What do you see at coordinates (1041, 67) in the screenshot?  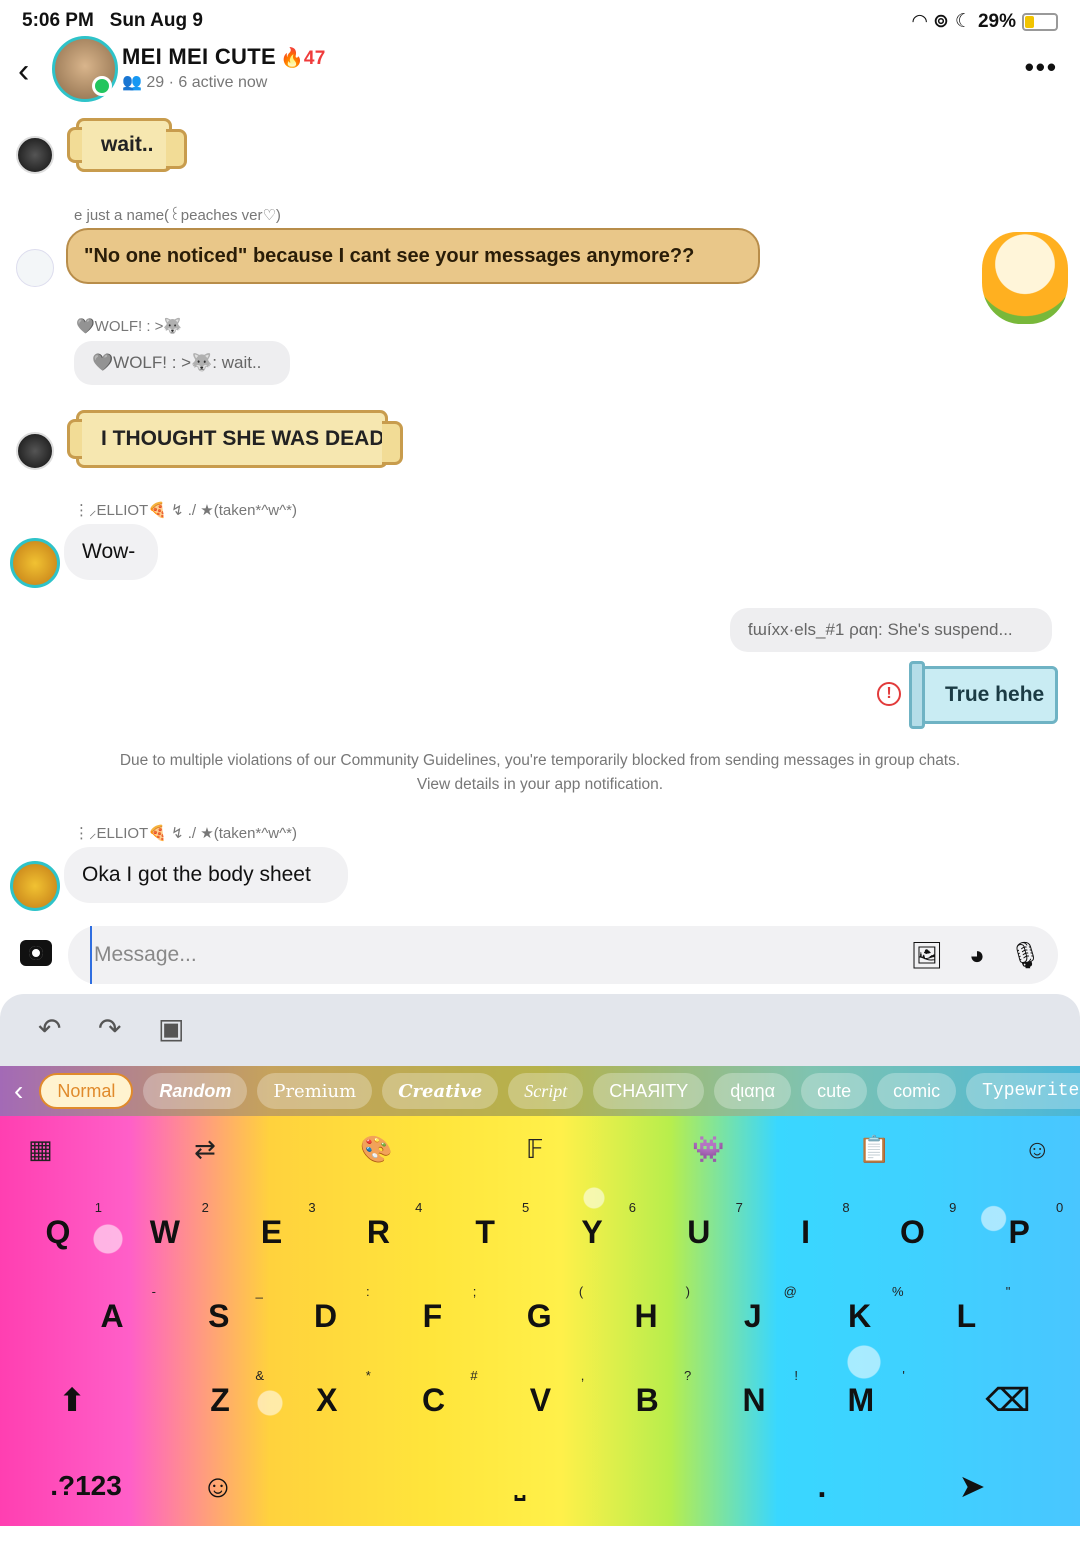 I see `more-options-icon: •••` at bounding box center [1041, 67].